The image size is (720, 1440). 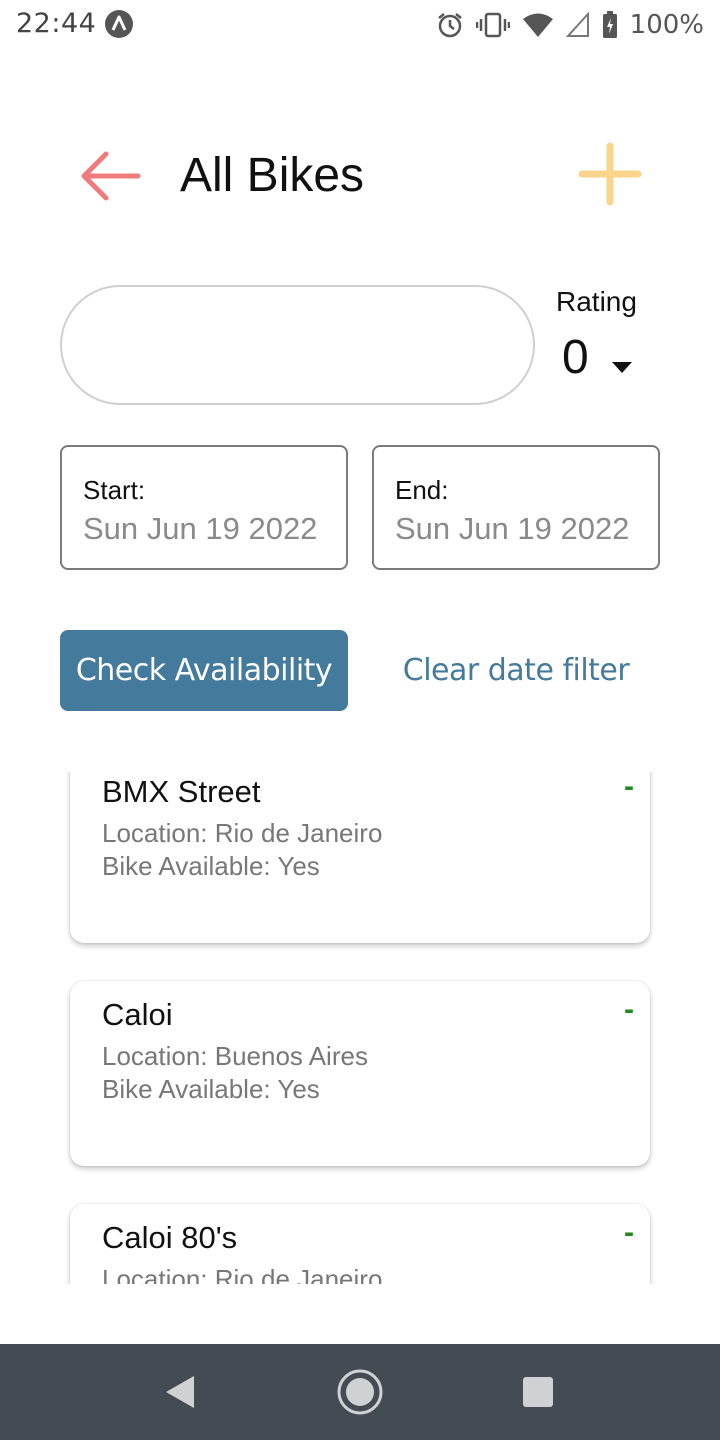 I want to click on search-input, so click(x=297, y=345).